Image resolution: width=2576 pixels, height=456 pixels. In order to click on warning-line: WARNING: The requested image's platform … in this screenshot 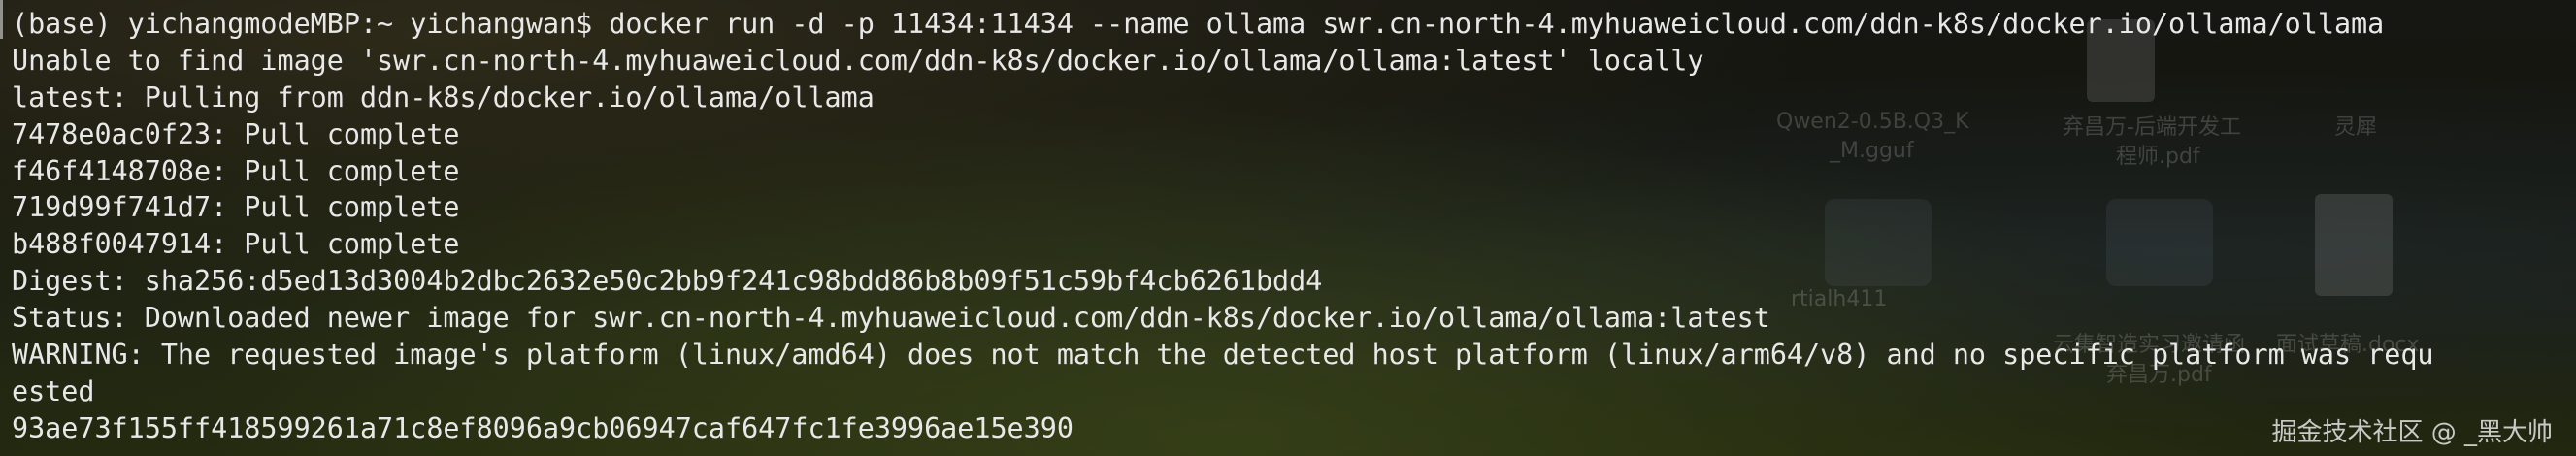, I will do `click(1223, 355)`.